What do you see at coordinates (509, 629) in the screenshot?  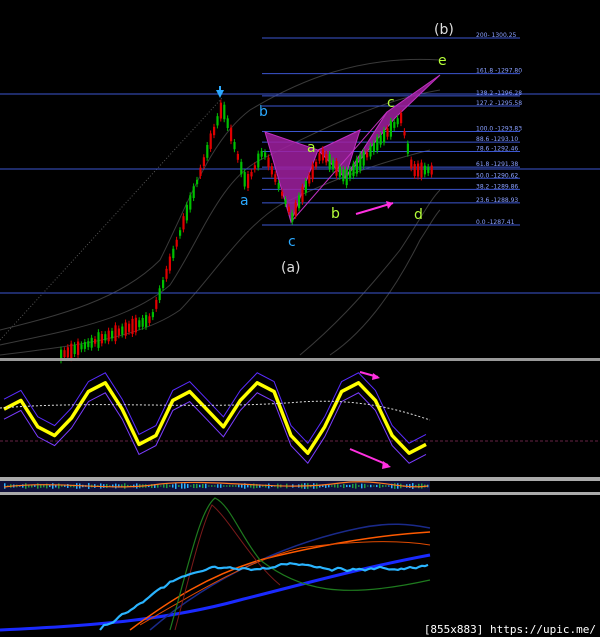 I see `footer-watermark: [855x883] https://upic.me/` at bounding box center [509, 629].